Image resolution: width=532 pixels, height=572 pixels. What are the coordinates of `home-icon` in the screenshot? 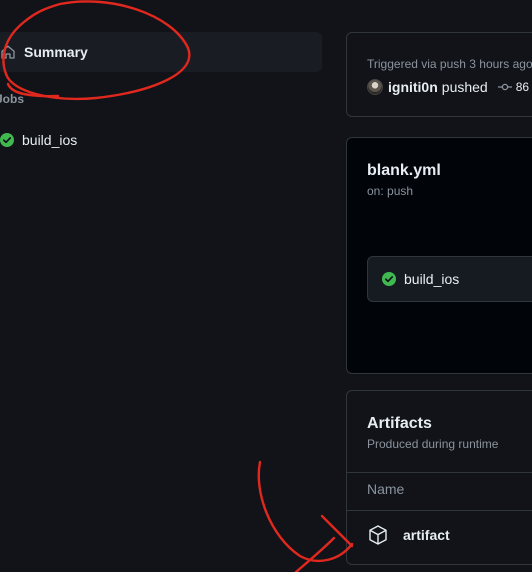 It's located at (8, 52).